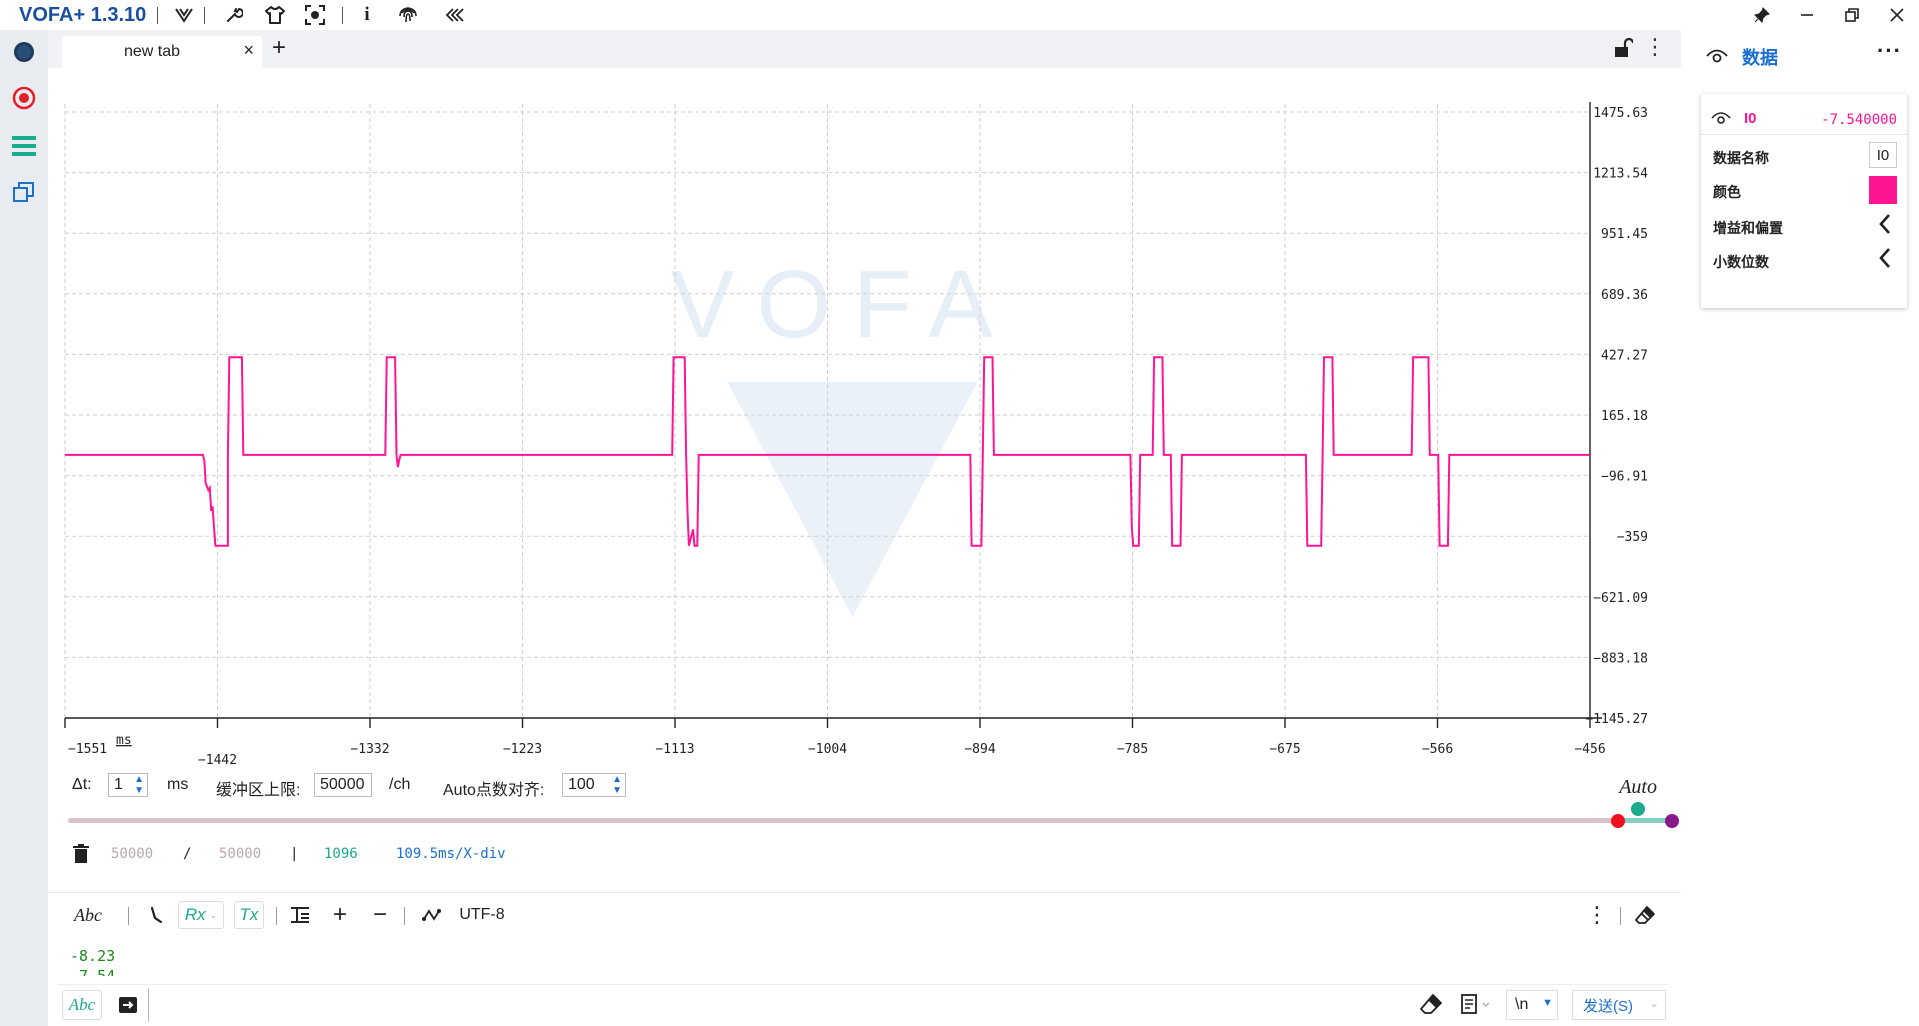  I want to click on rx-more-button: ⋮, so click(1597, 915).